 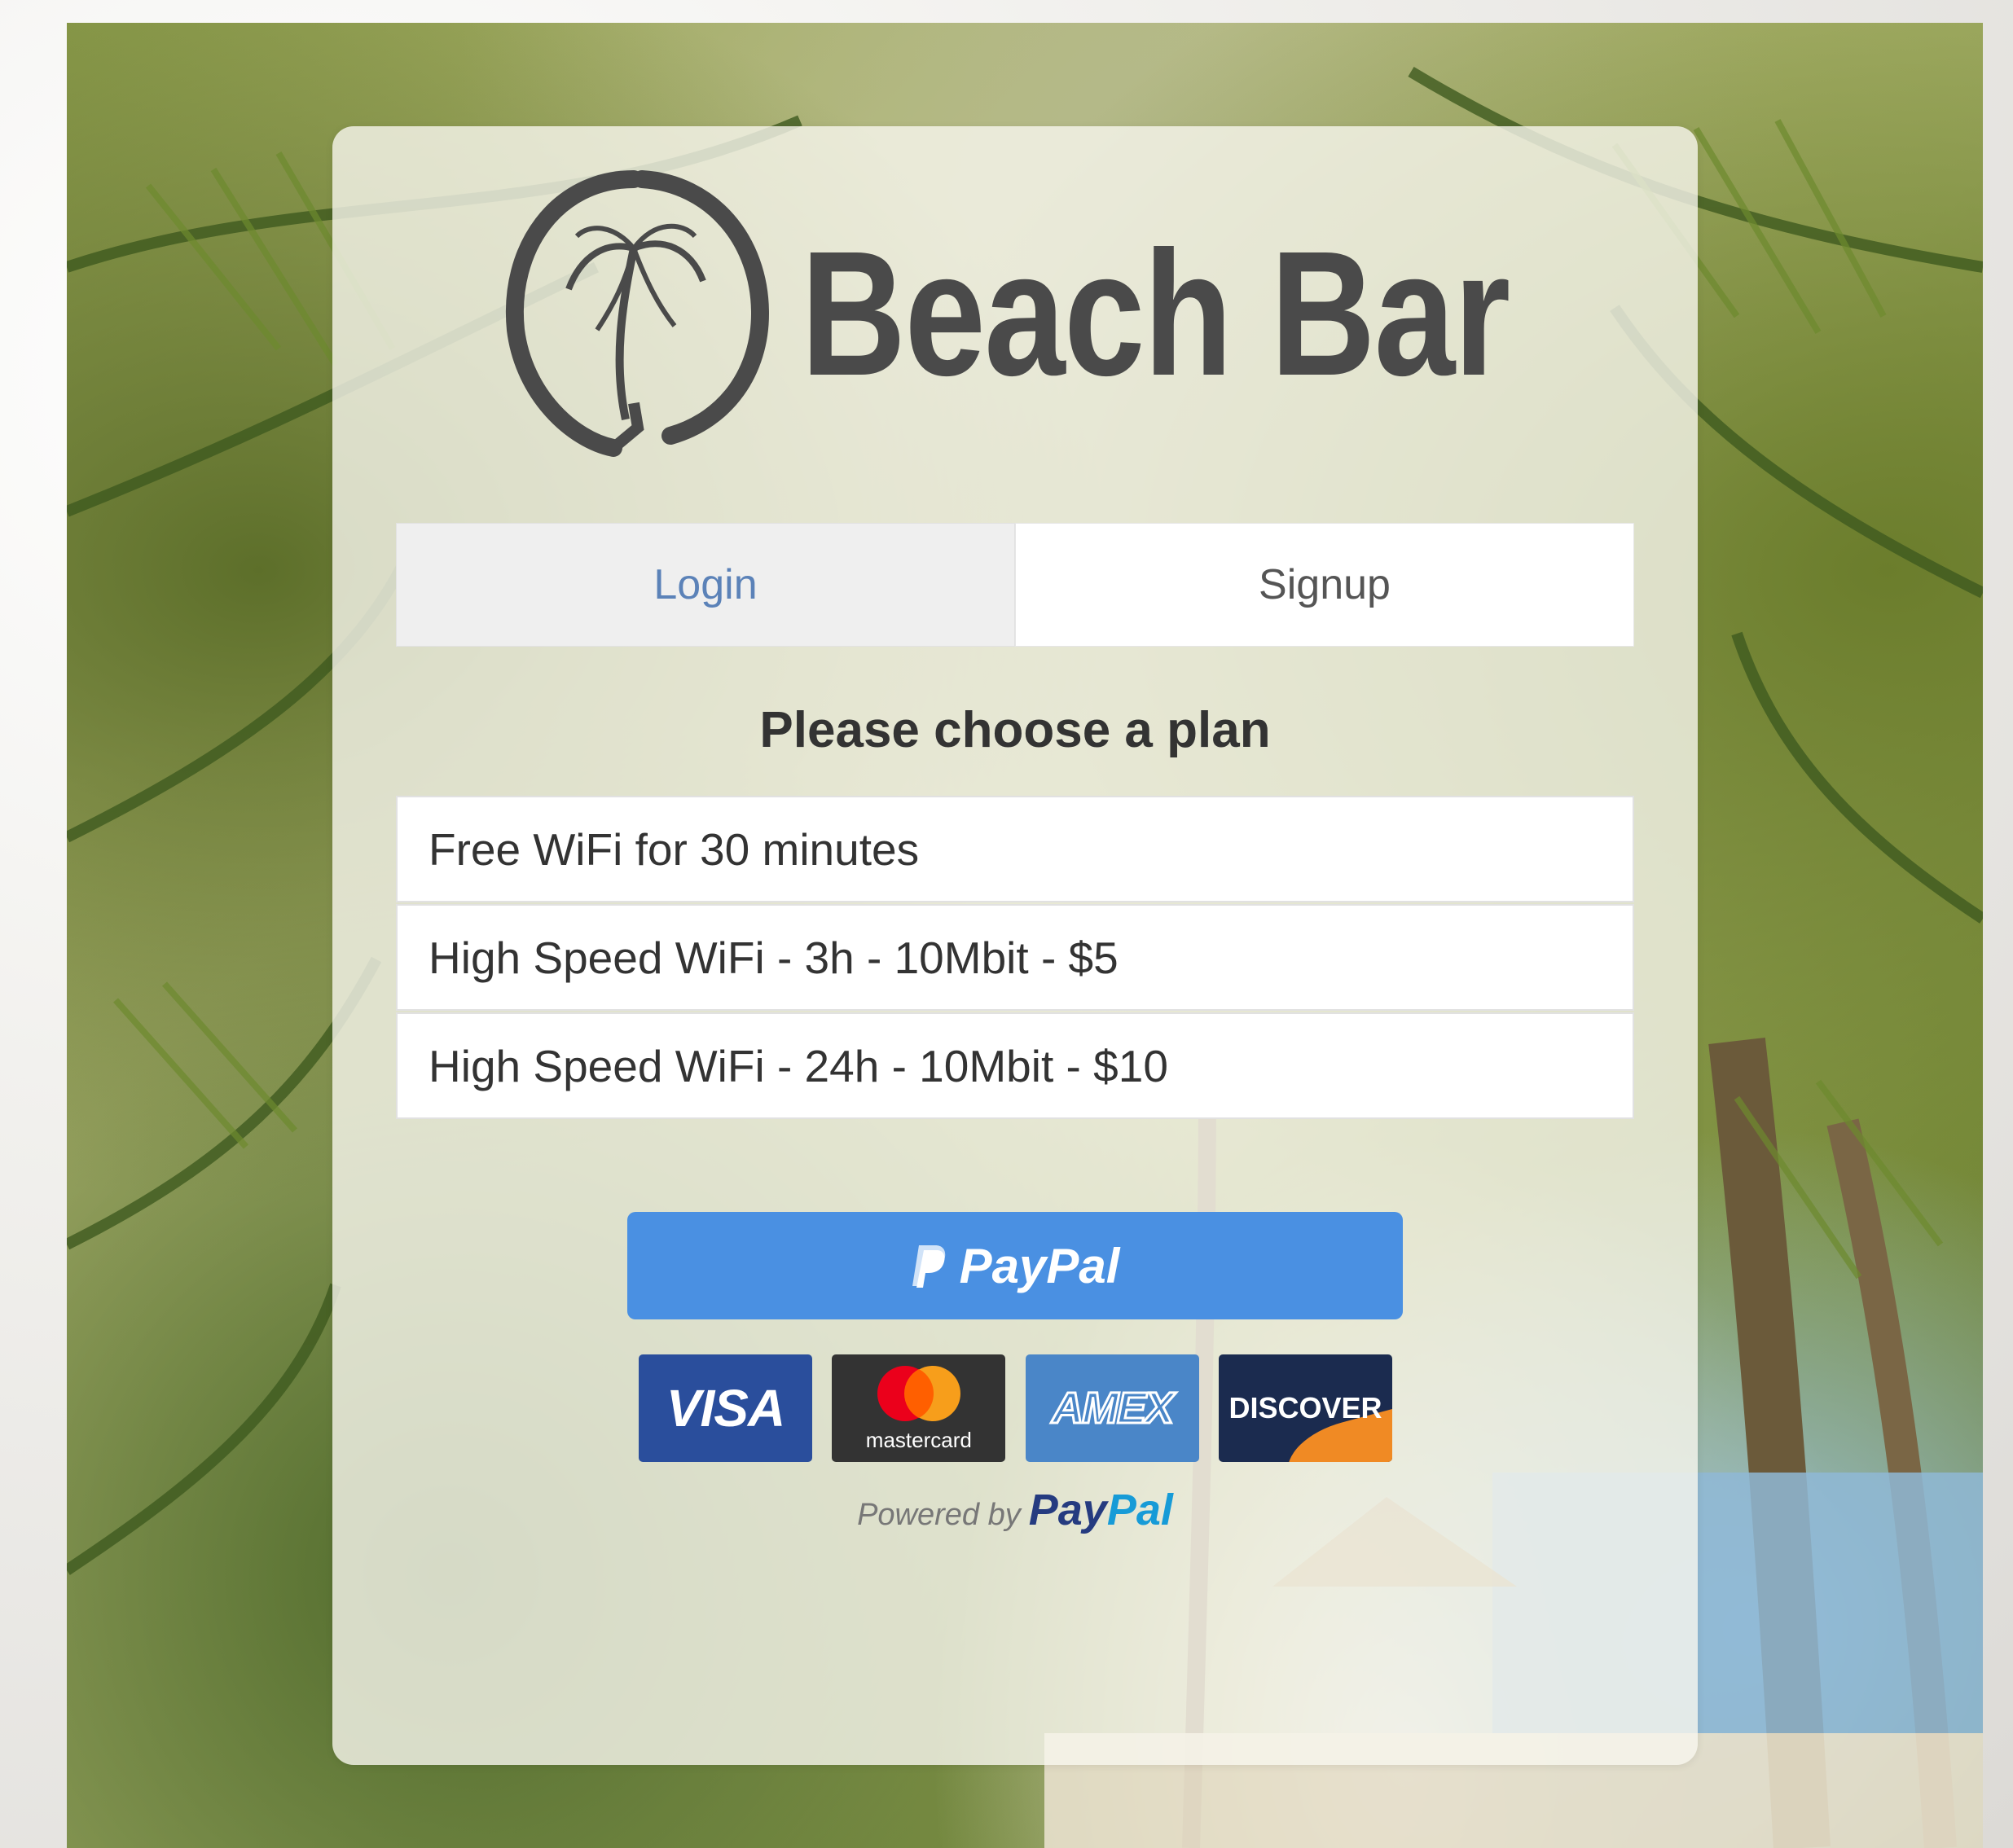 What do you see at coordinates (1067, 1510) in the screenshot?
I see `paypal-wordmark-pay: Pay` at bounding box center [1067, 1510].